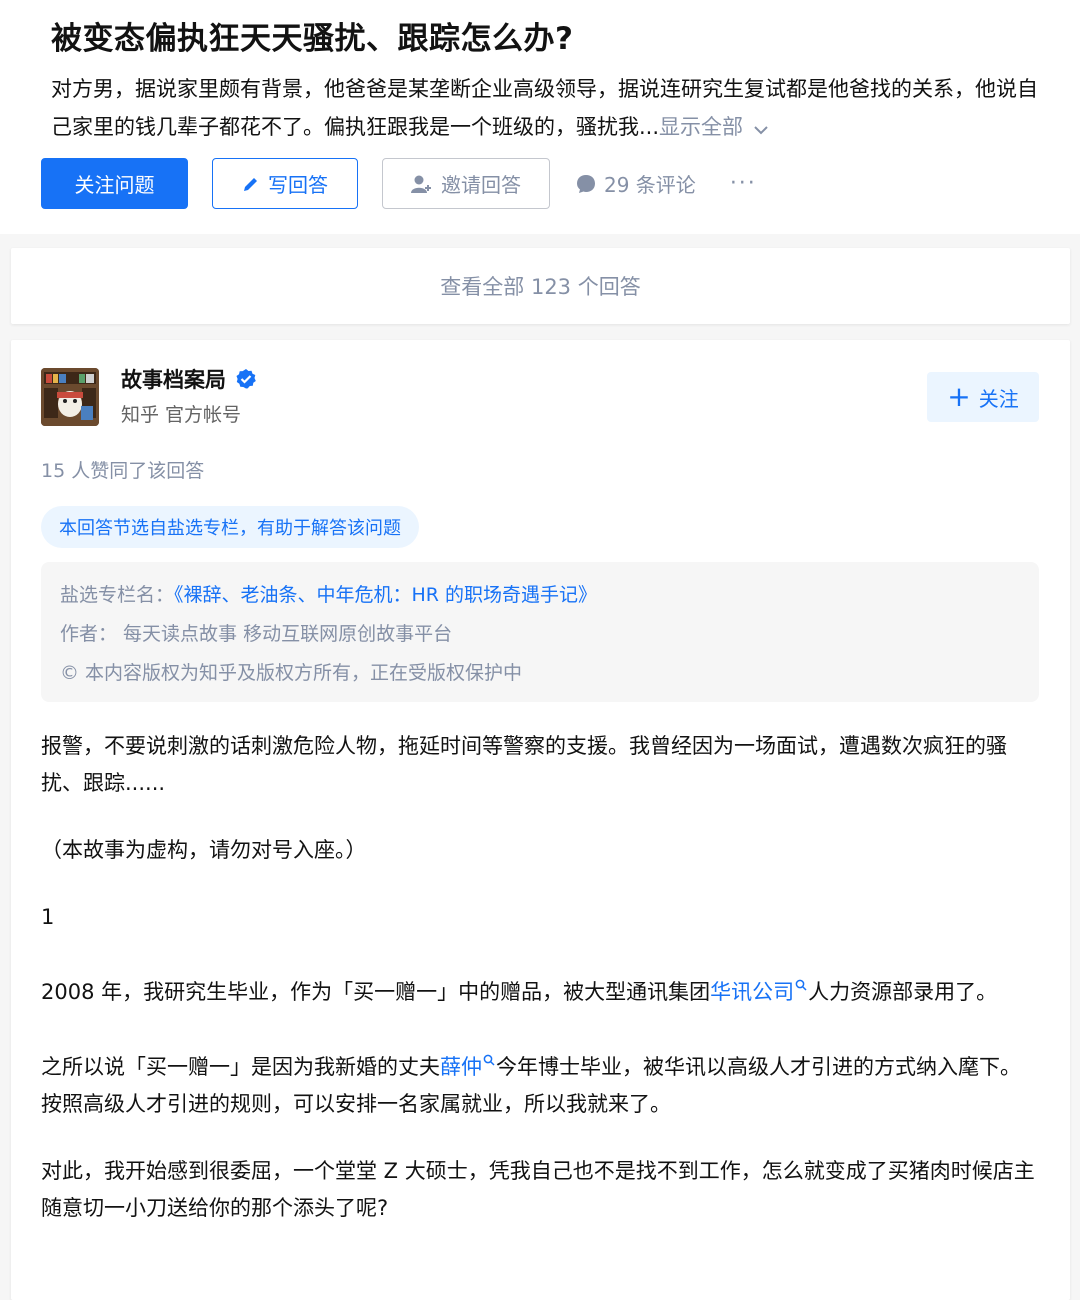 Image resolution: width=1080 pixels, height=1300 pixels. Describe the element at coordinates (385, 595) in the screenshot. I see `column-link: 《裸辞、老油条、中年危机：HR 的职场奇遇手记》` at that location.